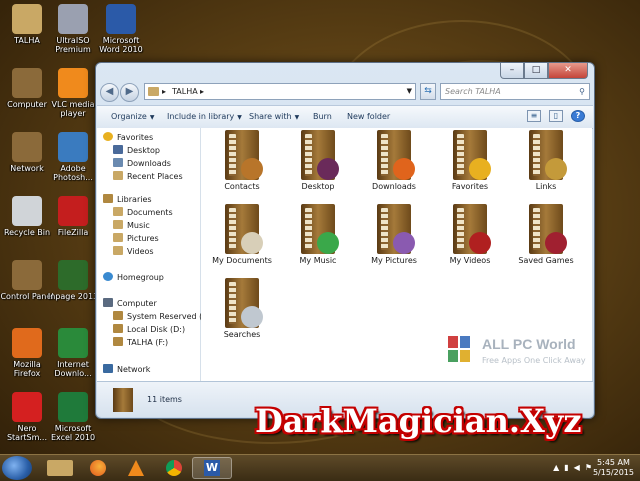 The height and width of the screenshot is (481, 640). I want to click on folder-item: Contacts, so click(242, 160).